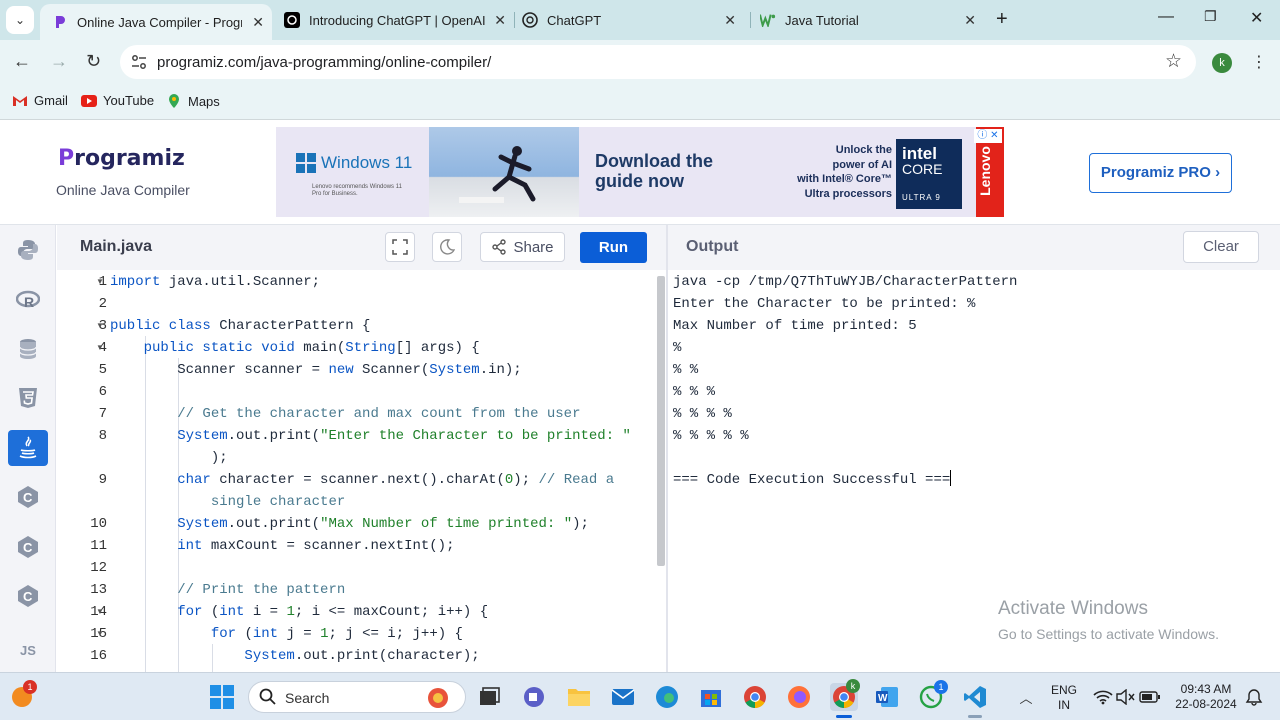 This screenshot has width=1280, height=720. What do you see at coordinates (357, 697) in the screenshot?
I see `taskbar-search: Search` at bounding box center [357, 697].